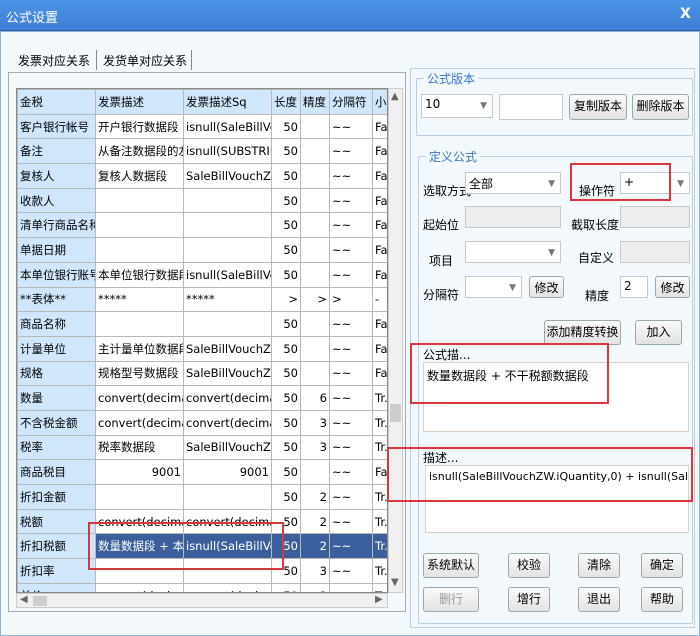  What do you see at coordinates (56, 250) in the screenshot?
I see `row-header-cell: 单据日期` at bounding box center [56, 250].